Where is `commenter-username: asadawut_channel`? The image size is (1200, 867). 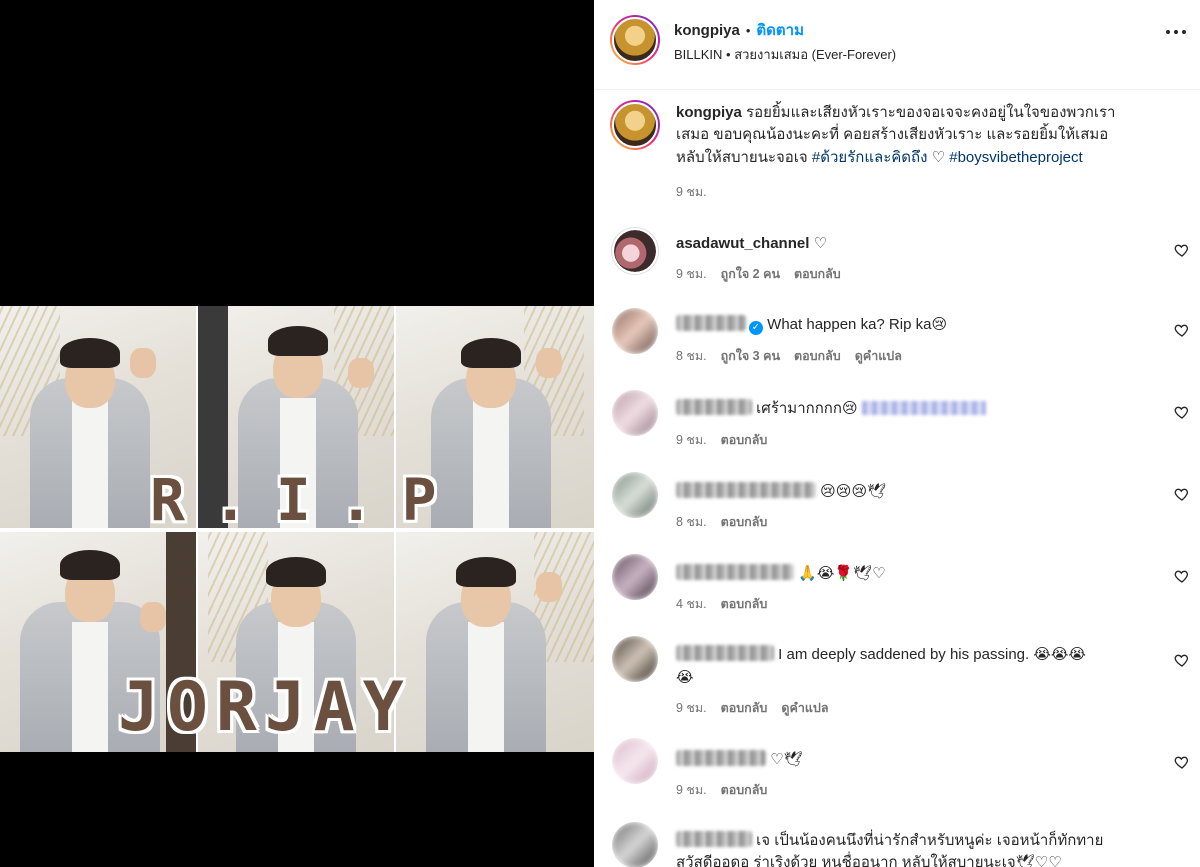 commenter-username: asadawut_channel is located at coordinates (742, 243).